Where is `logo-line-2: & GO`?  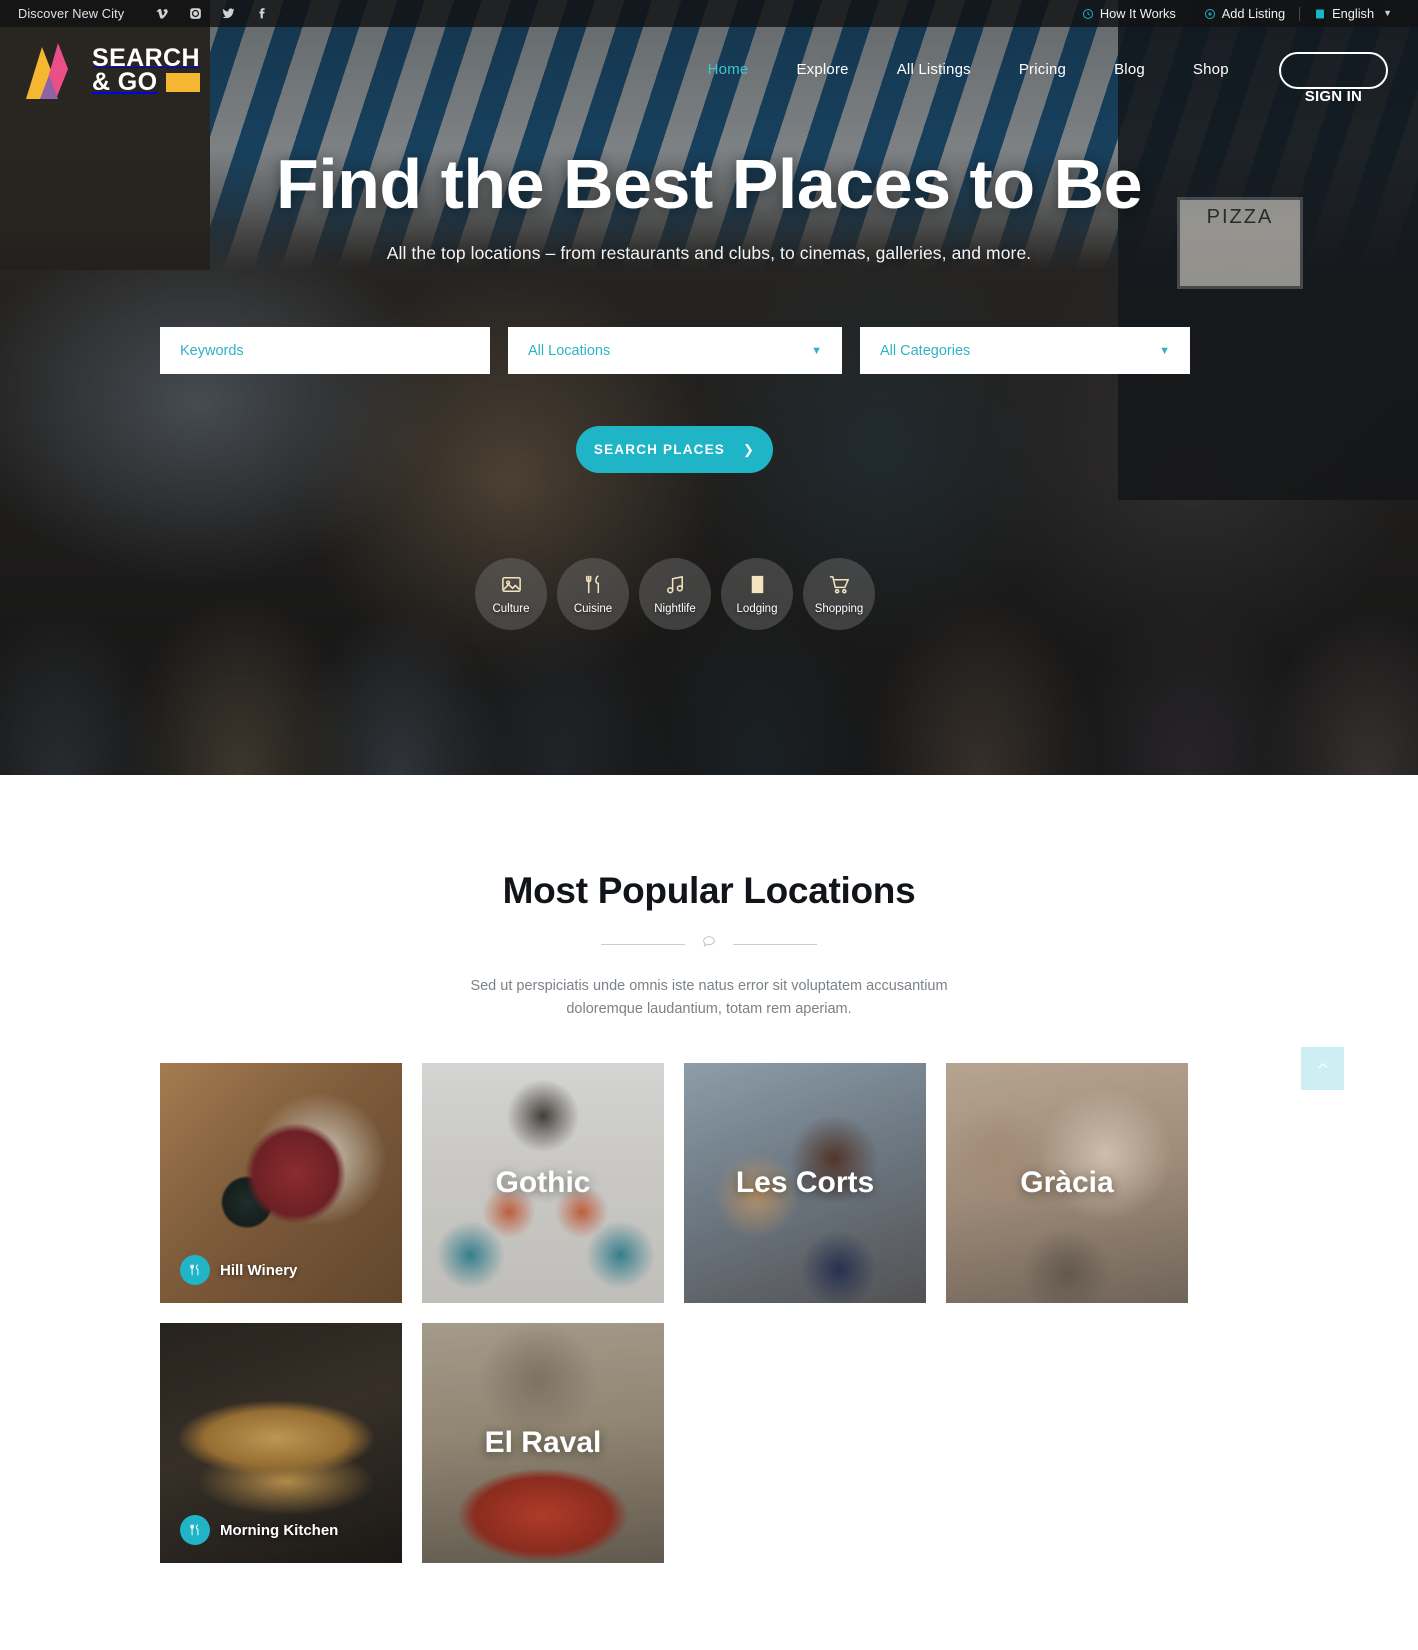
logo-line-2: & GO is located at coordinates (146, 82).